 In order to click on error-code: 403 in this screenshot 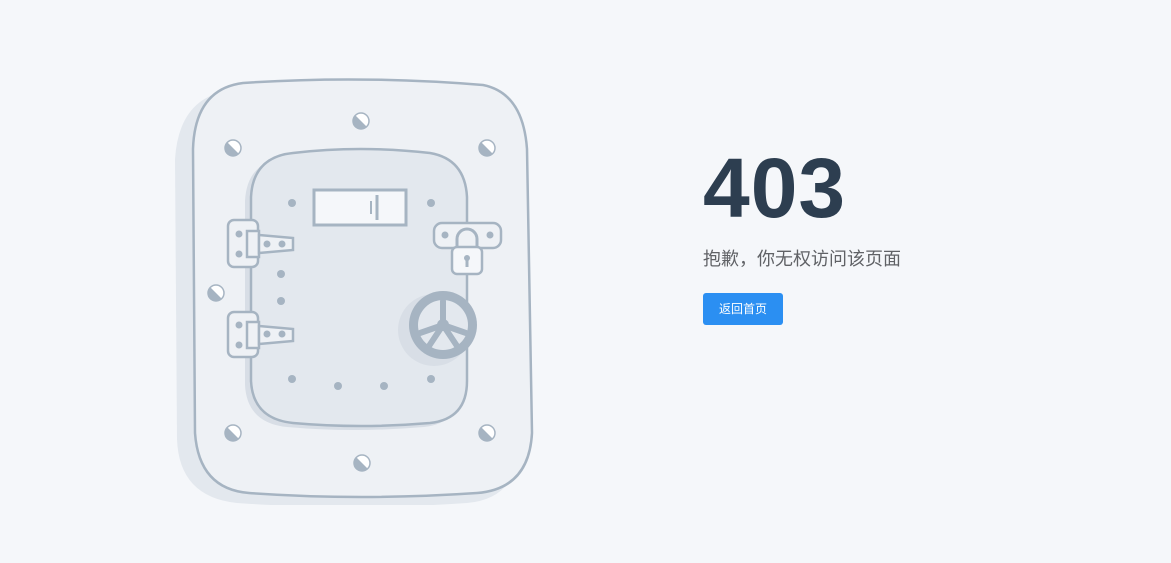, I will do `click(775, 188)`.